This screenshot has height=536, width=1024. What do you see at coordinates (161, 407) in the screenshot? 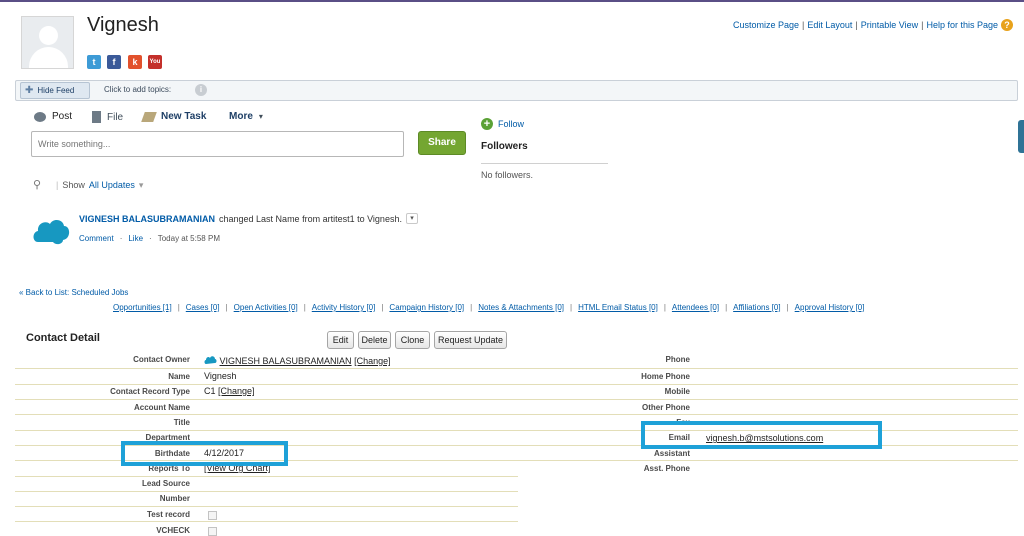
I see `field-label-account-name: Account Name` at bounding box center [161, 407].